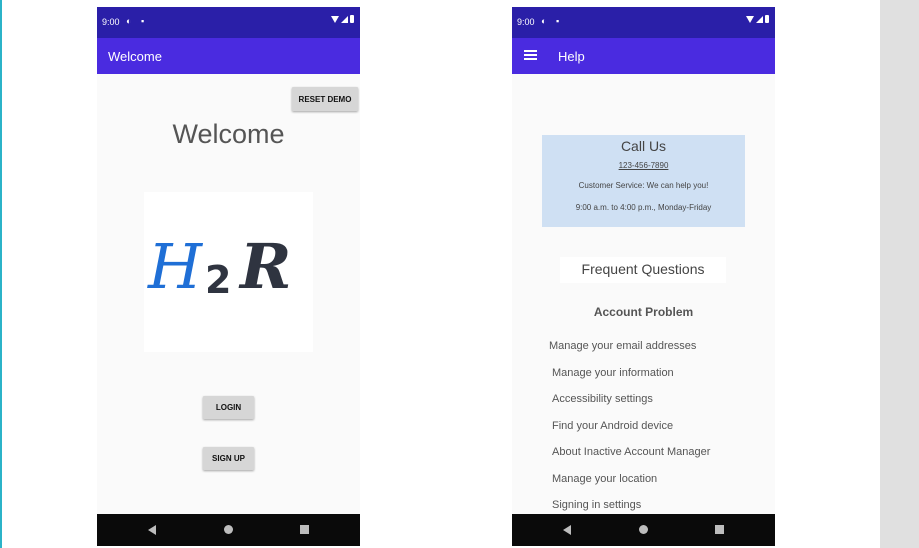 This screenshot has width=919, height=548. Describe the element at coordinates (266, 266) in the screenshot. I see `logo-letter-r: R` at that location.